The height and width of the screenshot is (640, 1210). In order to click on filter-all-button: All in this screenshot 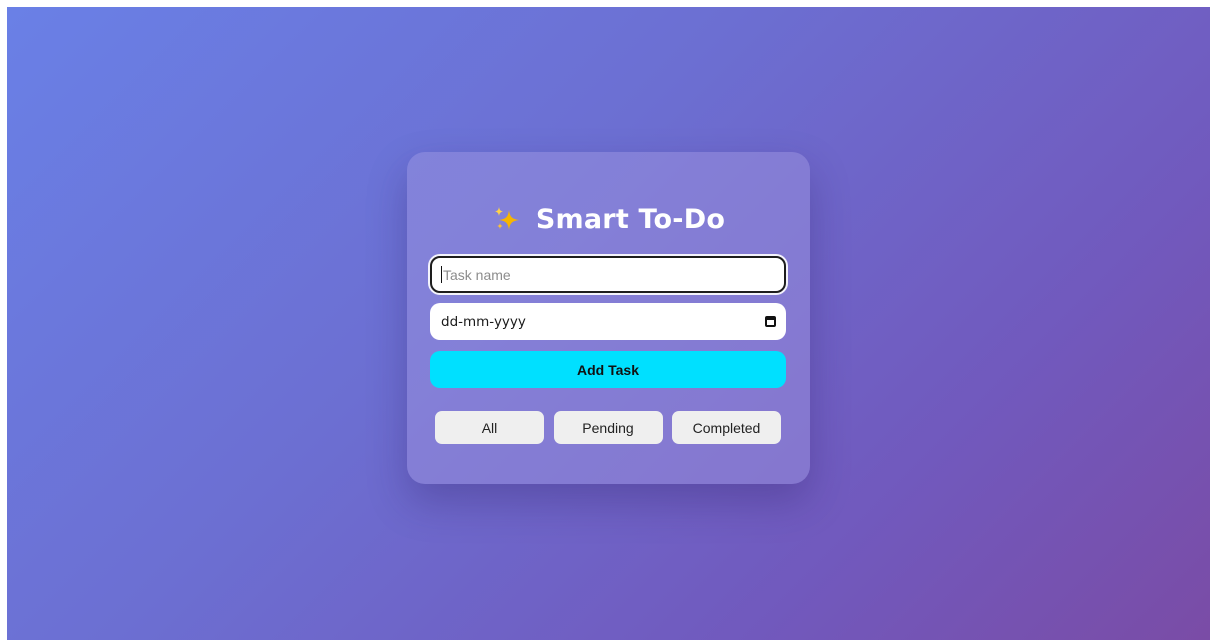, I will do `click(489, 427)`.